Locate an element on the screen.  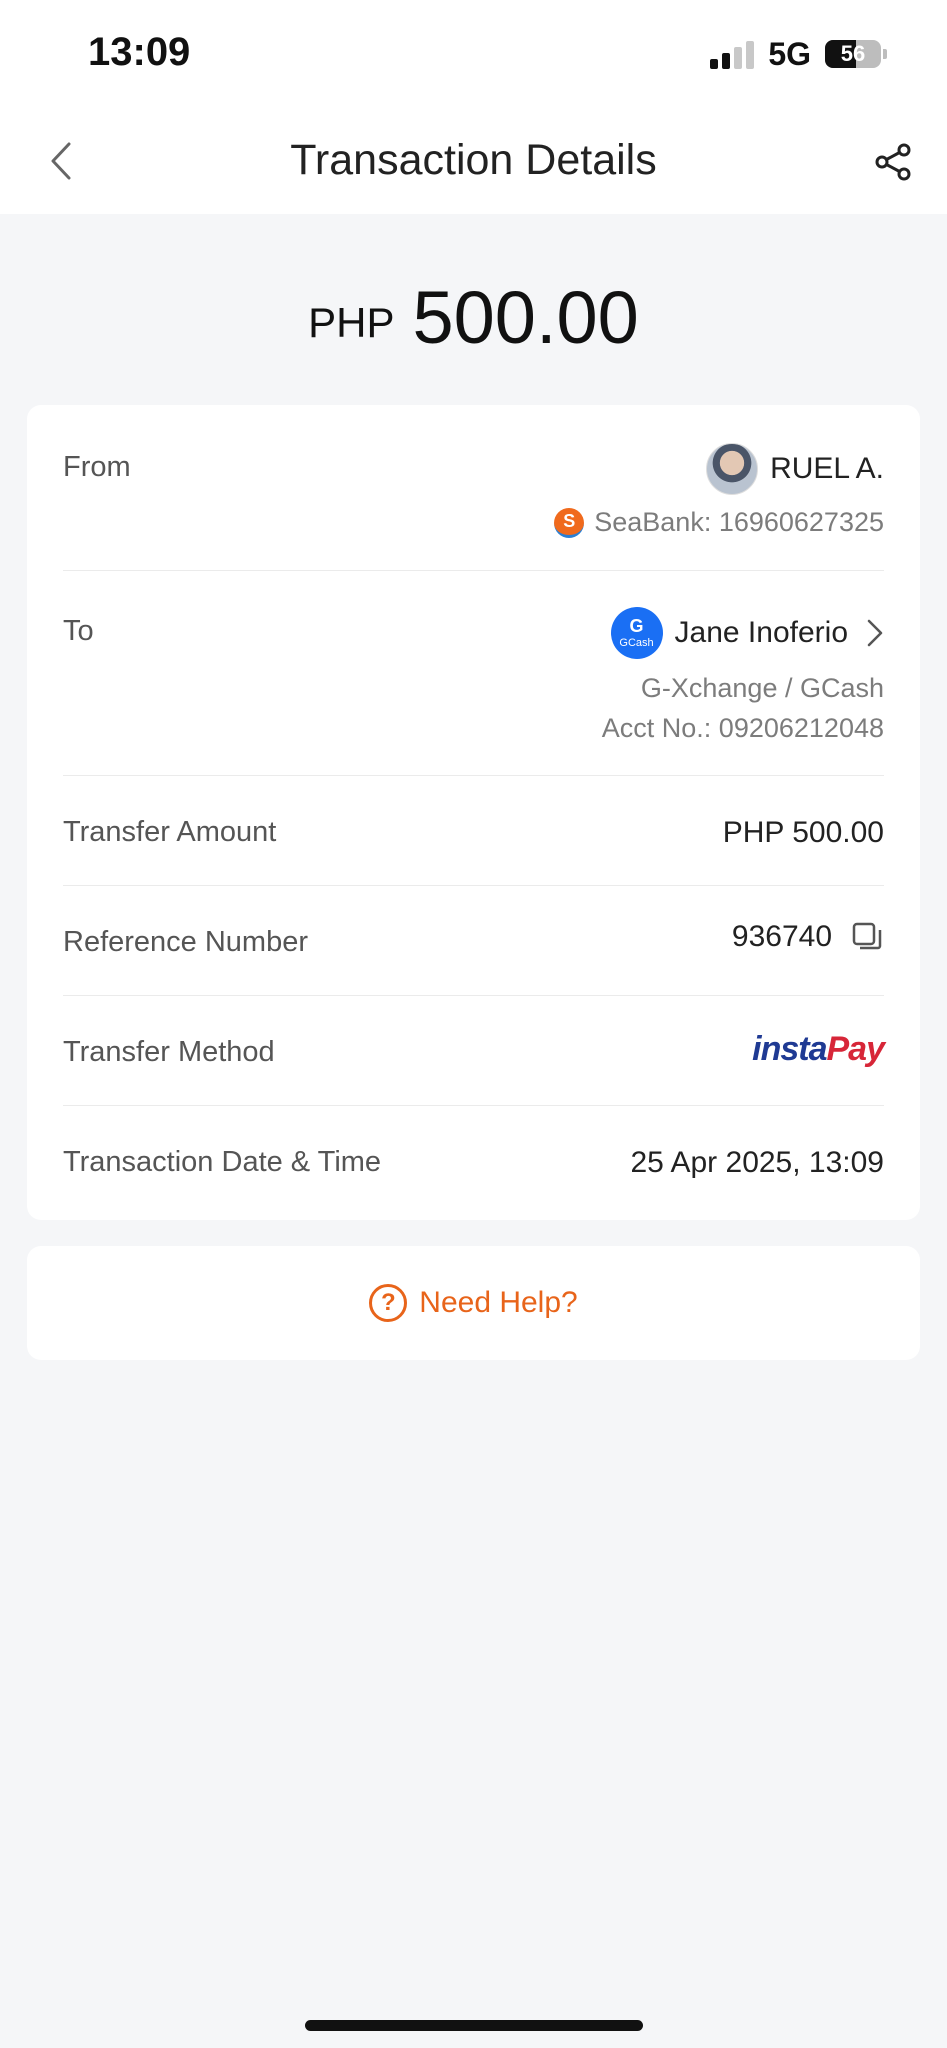
recipient-provider: G-Xchange / GCash is located at coordinates (762, 688).